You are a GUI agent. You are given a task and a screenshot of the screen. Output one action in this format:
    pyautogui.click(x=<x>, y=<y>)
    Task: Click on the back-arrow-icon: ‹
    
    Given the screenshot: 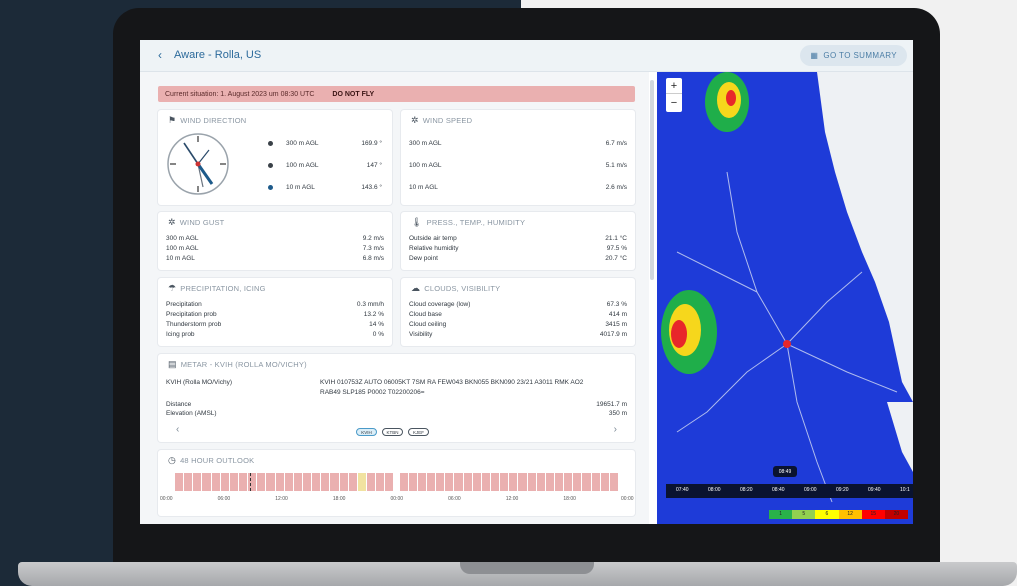 What is the action you would take?
    pyautogui.click(x=160, y=55)
    